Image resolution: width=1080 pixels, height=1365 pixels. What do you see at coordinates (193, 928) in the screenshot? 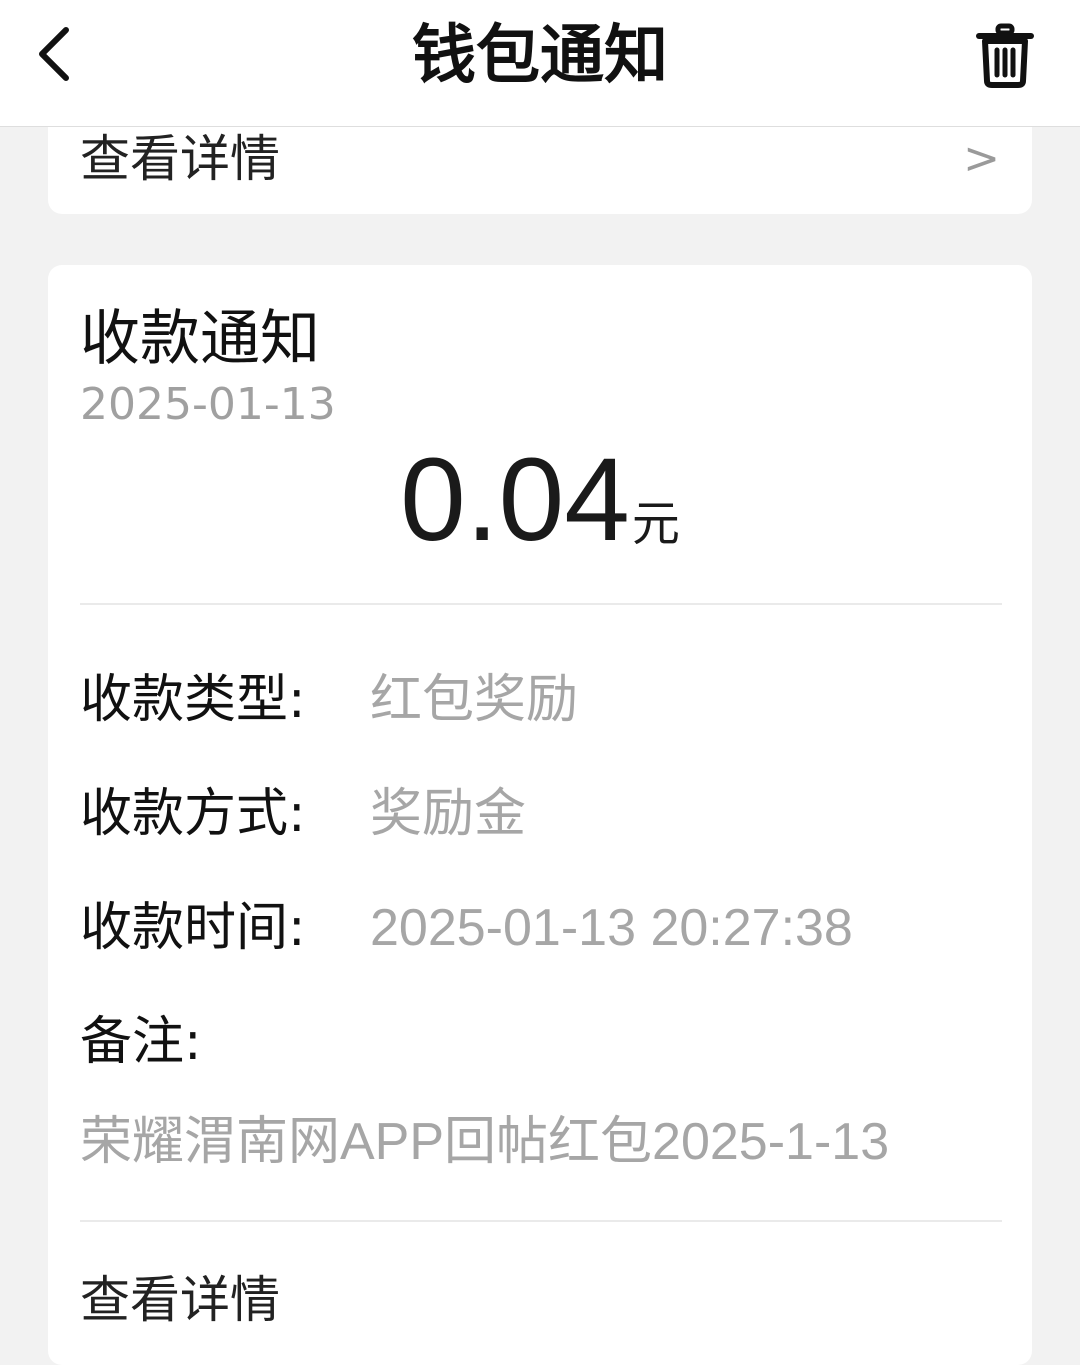
I see `payment-time-label: 收款时间:` at bounding box center [193, 928].